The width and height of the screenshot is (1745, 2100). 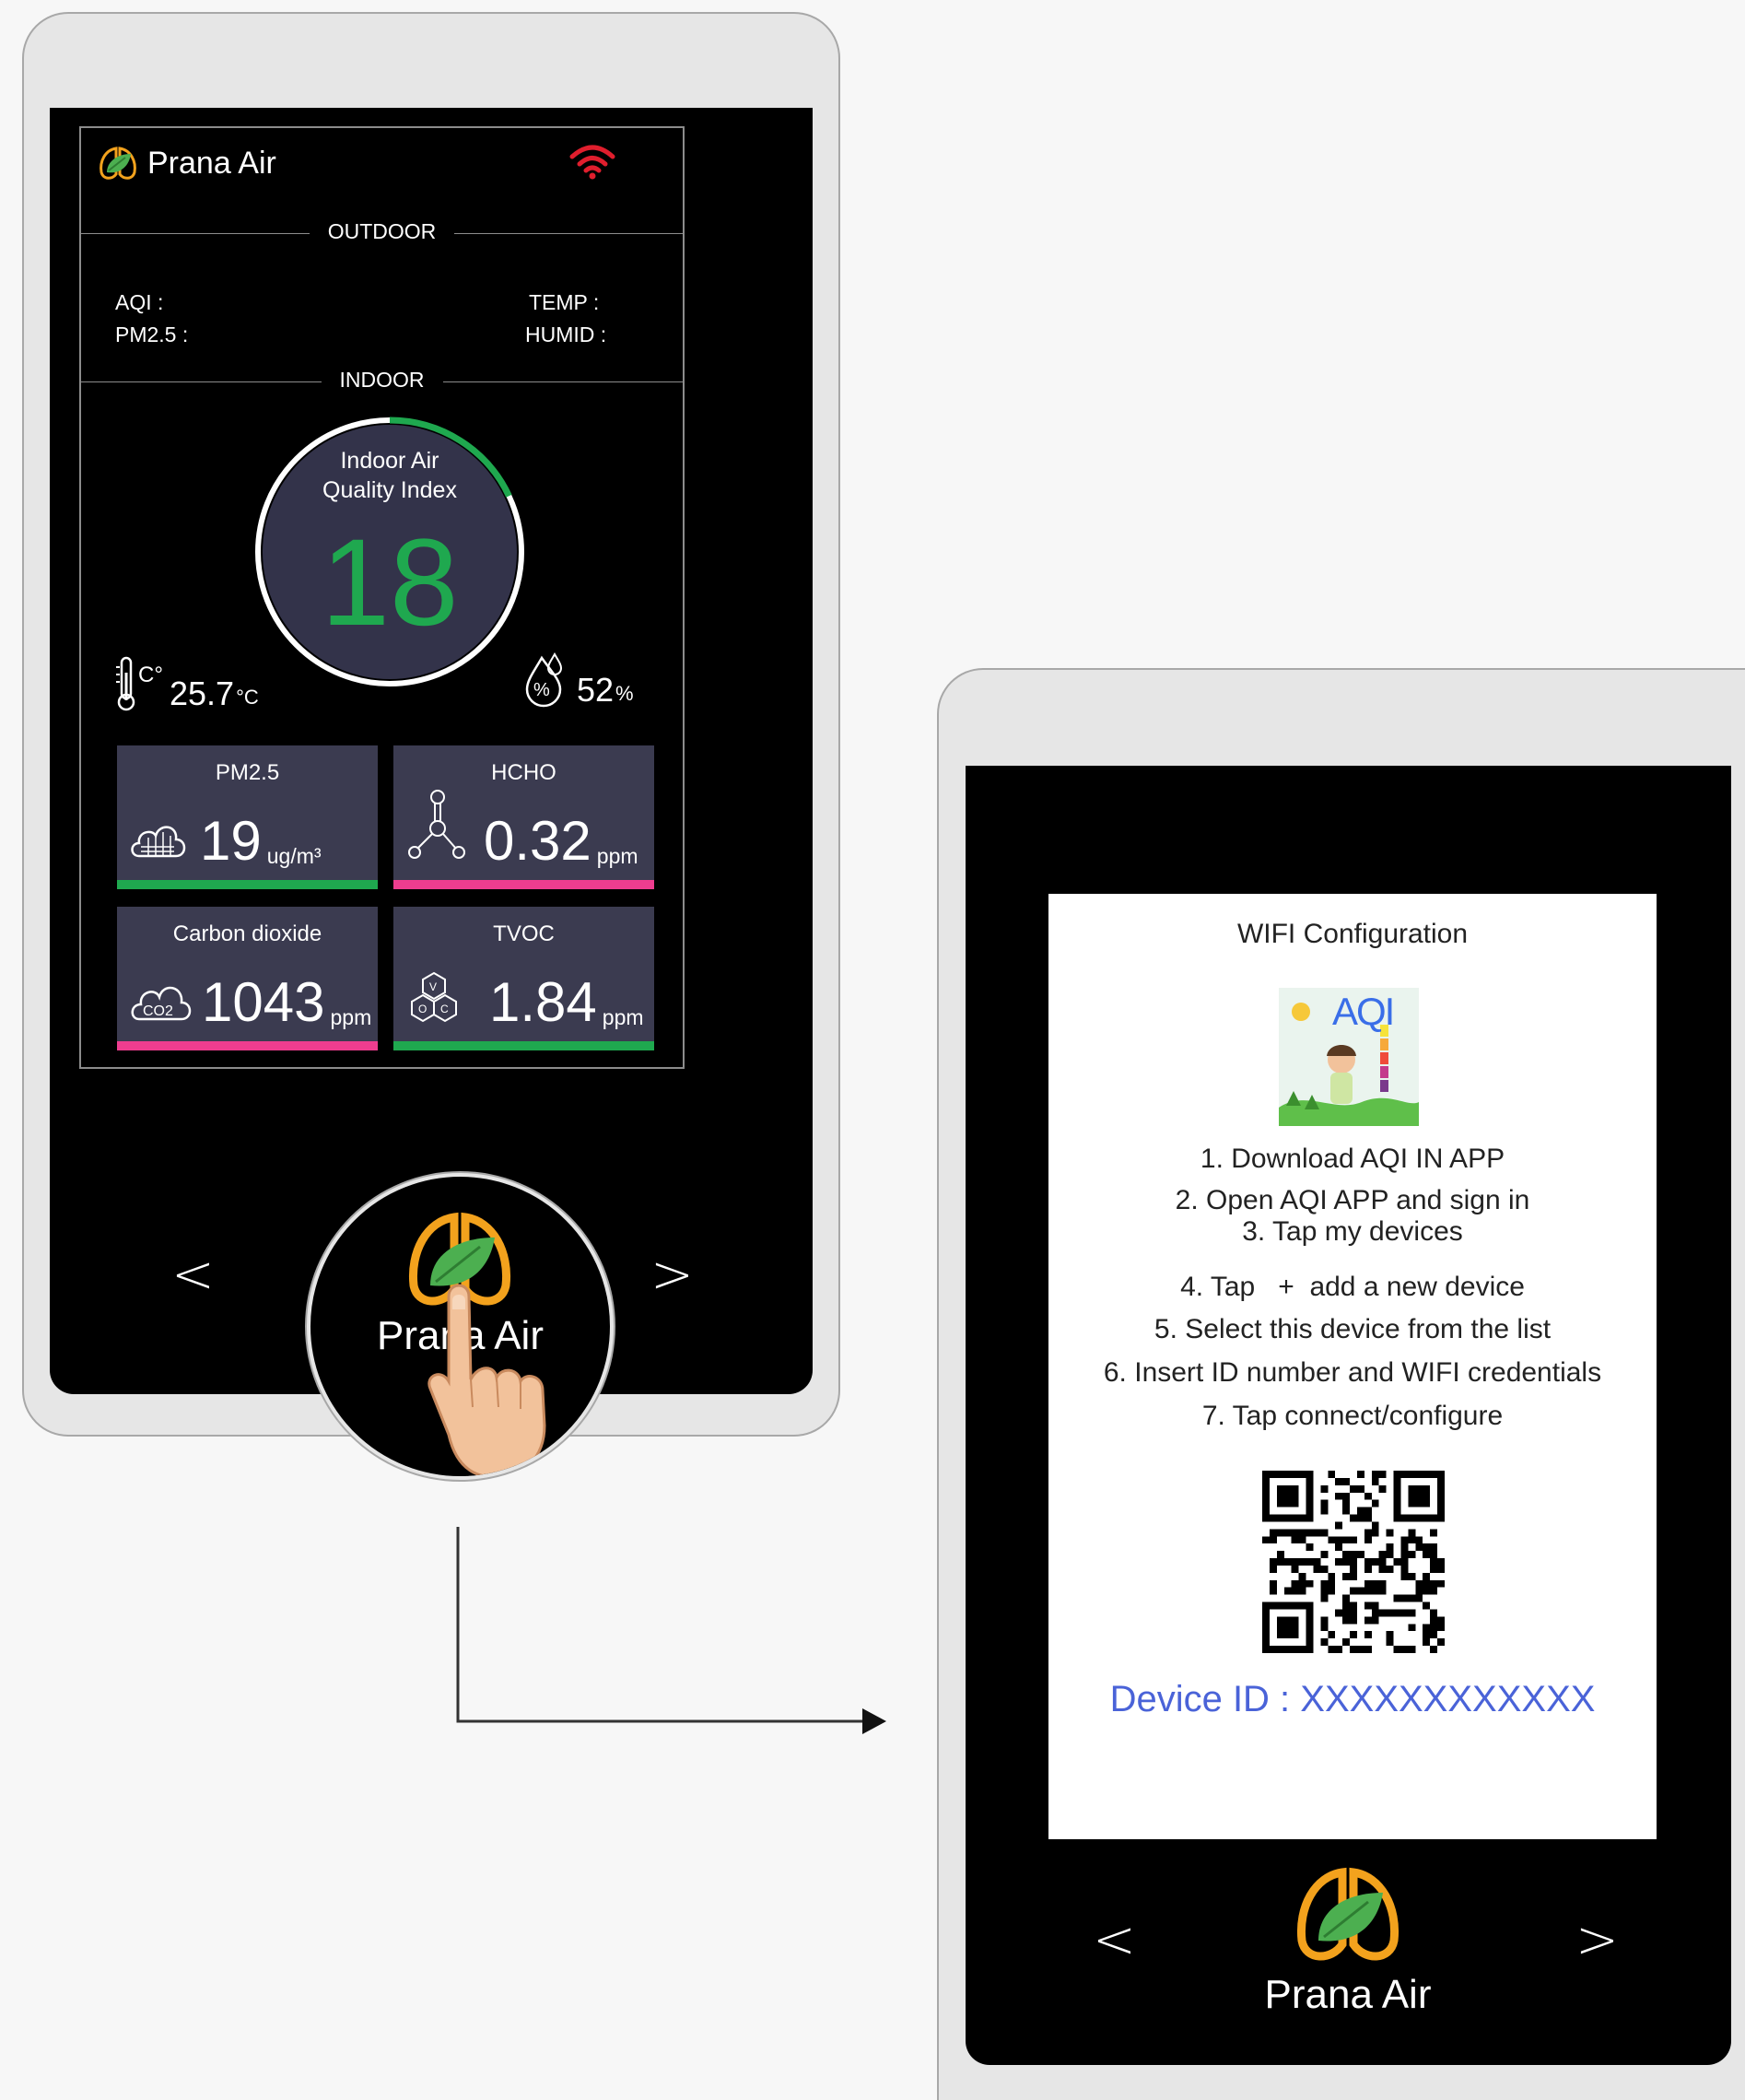 I want to click on outdoor-section-label: OUTDOOR, so click(x=382, y=232).